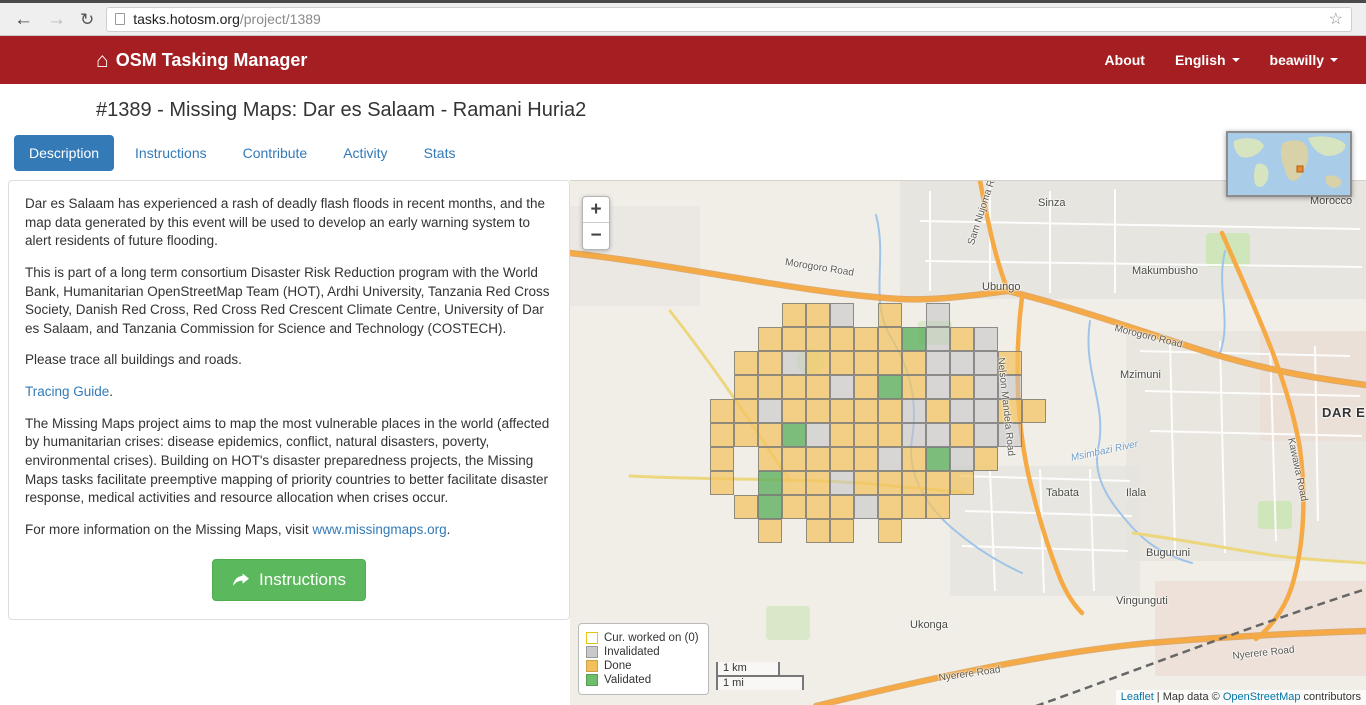 The height and width of the screenshot is (705, 1366). What do you see at coordinates (186, 19) in the screenshot?
I see `url-host: tasks.hotosm.org` at bounding box center [186, 19].